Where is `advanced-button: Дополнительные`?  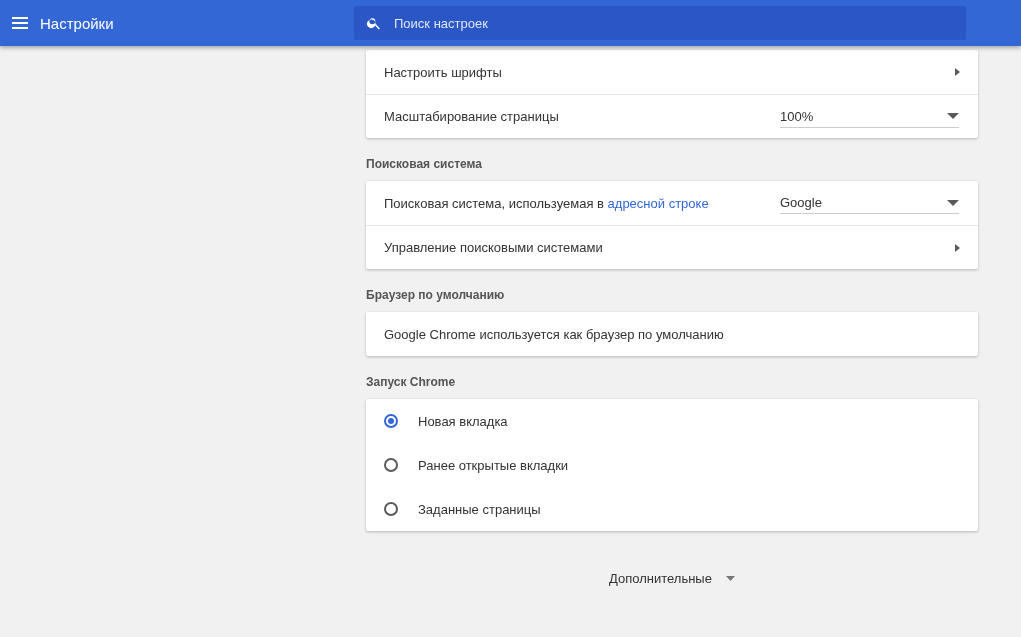
advanced-button: Дополнительные is located at coordinates (672, 578).